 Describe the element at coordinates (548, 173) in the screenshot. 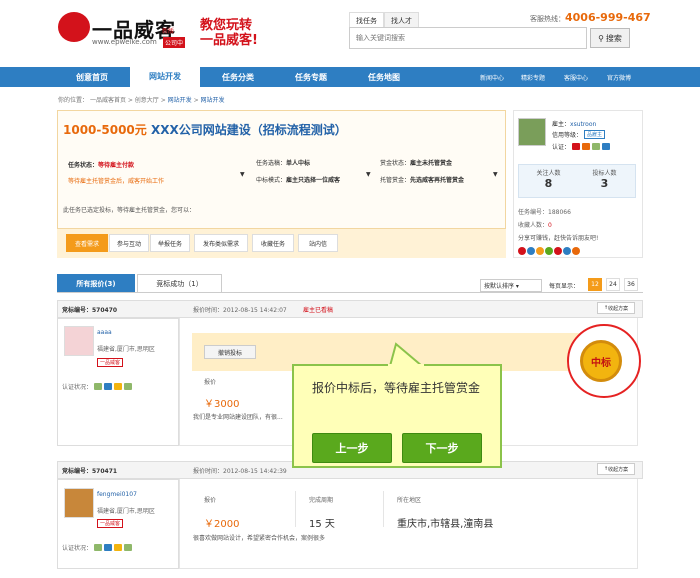

I see `stat-follow-label: 关注人数` at that location.